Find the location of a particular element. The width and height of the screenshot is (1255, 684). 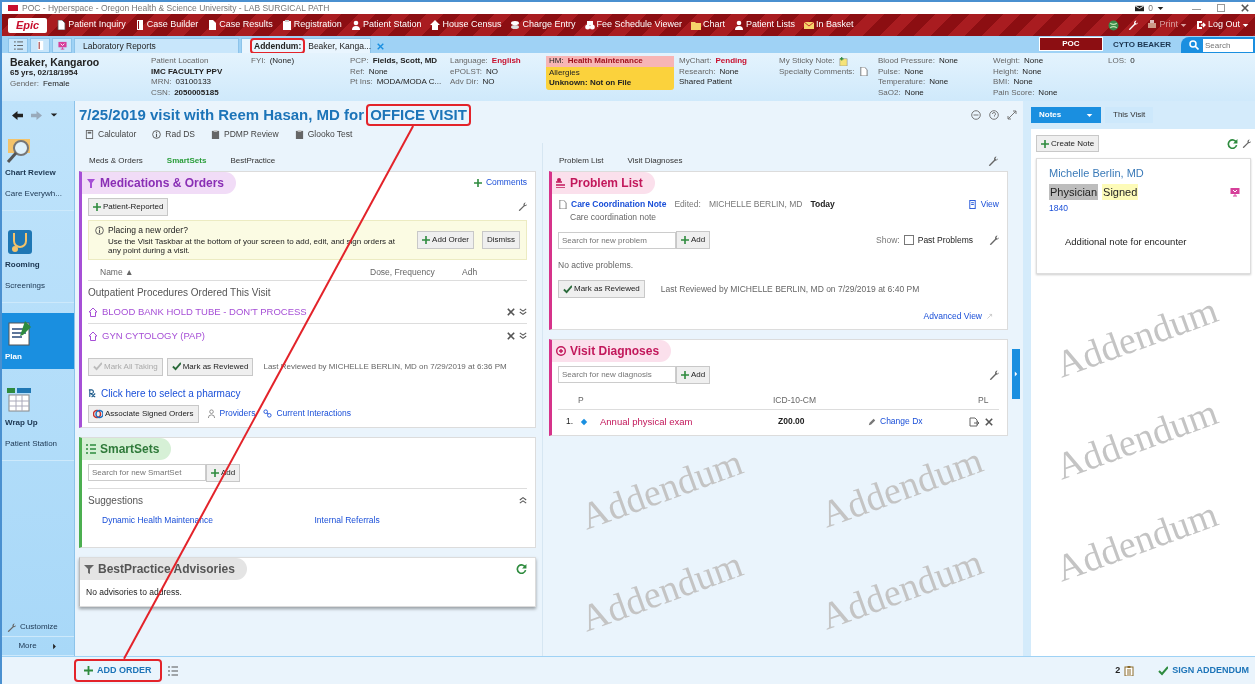

section-link: Visit Diagnoses is located at coordinates (655, 160).